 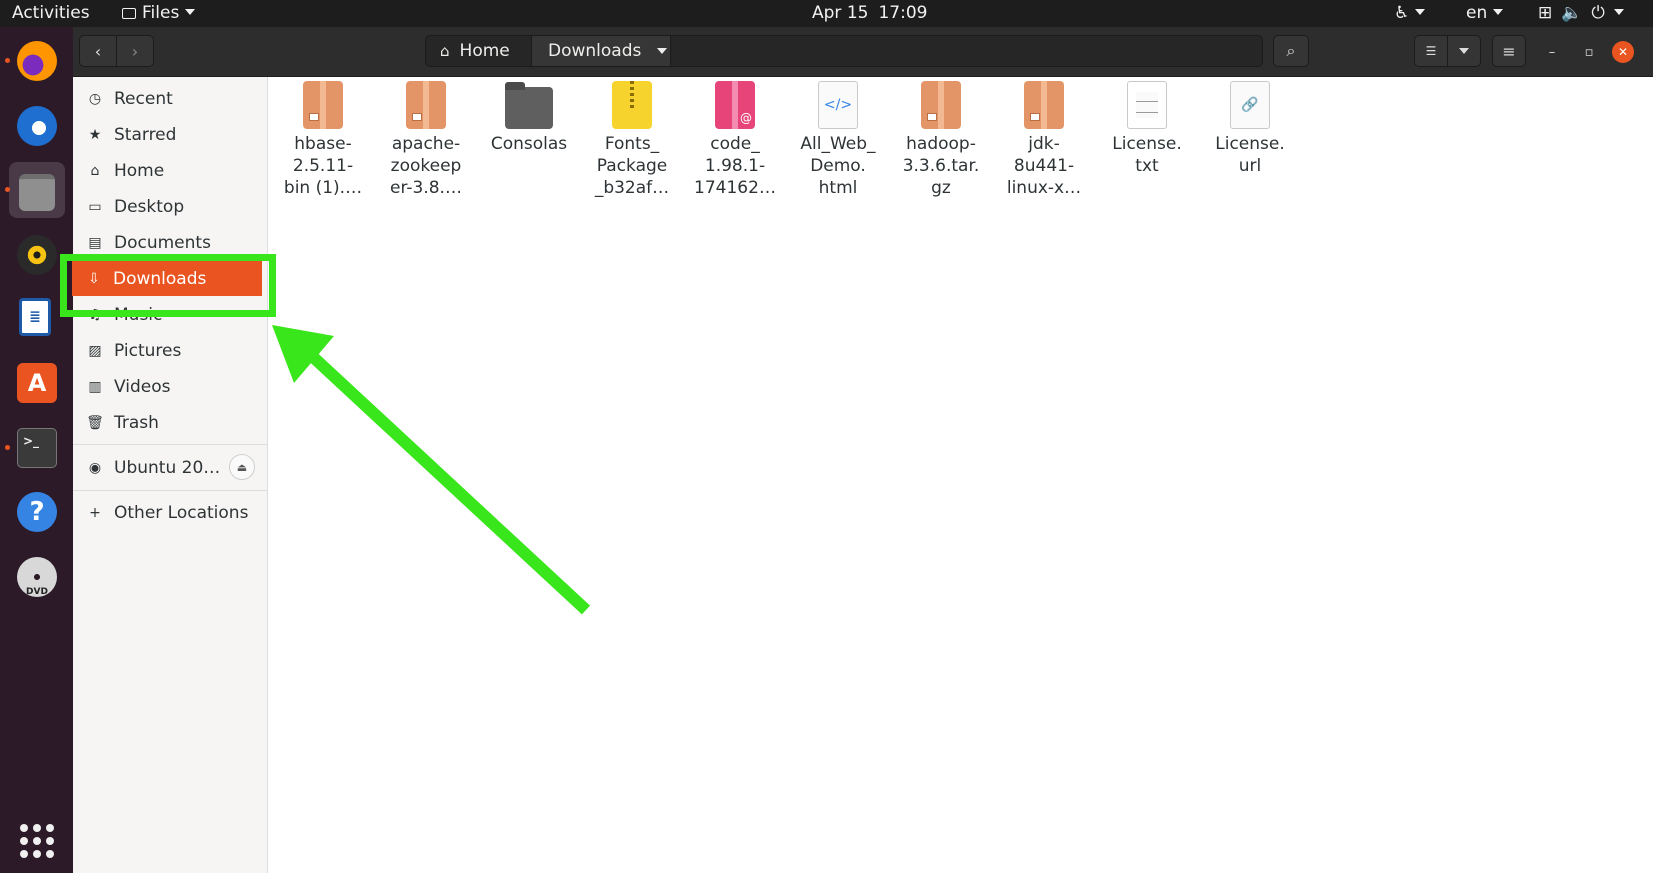 I want to click on activities-button: Activities, so click(x=51, y=13).